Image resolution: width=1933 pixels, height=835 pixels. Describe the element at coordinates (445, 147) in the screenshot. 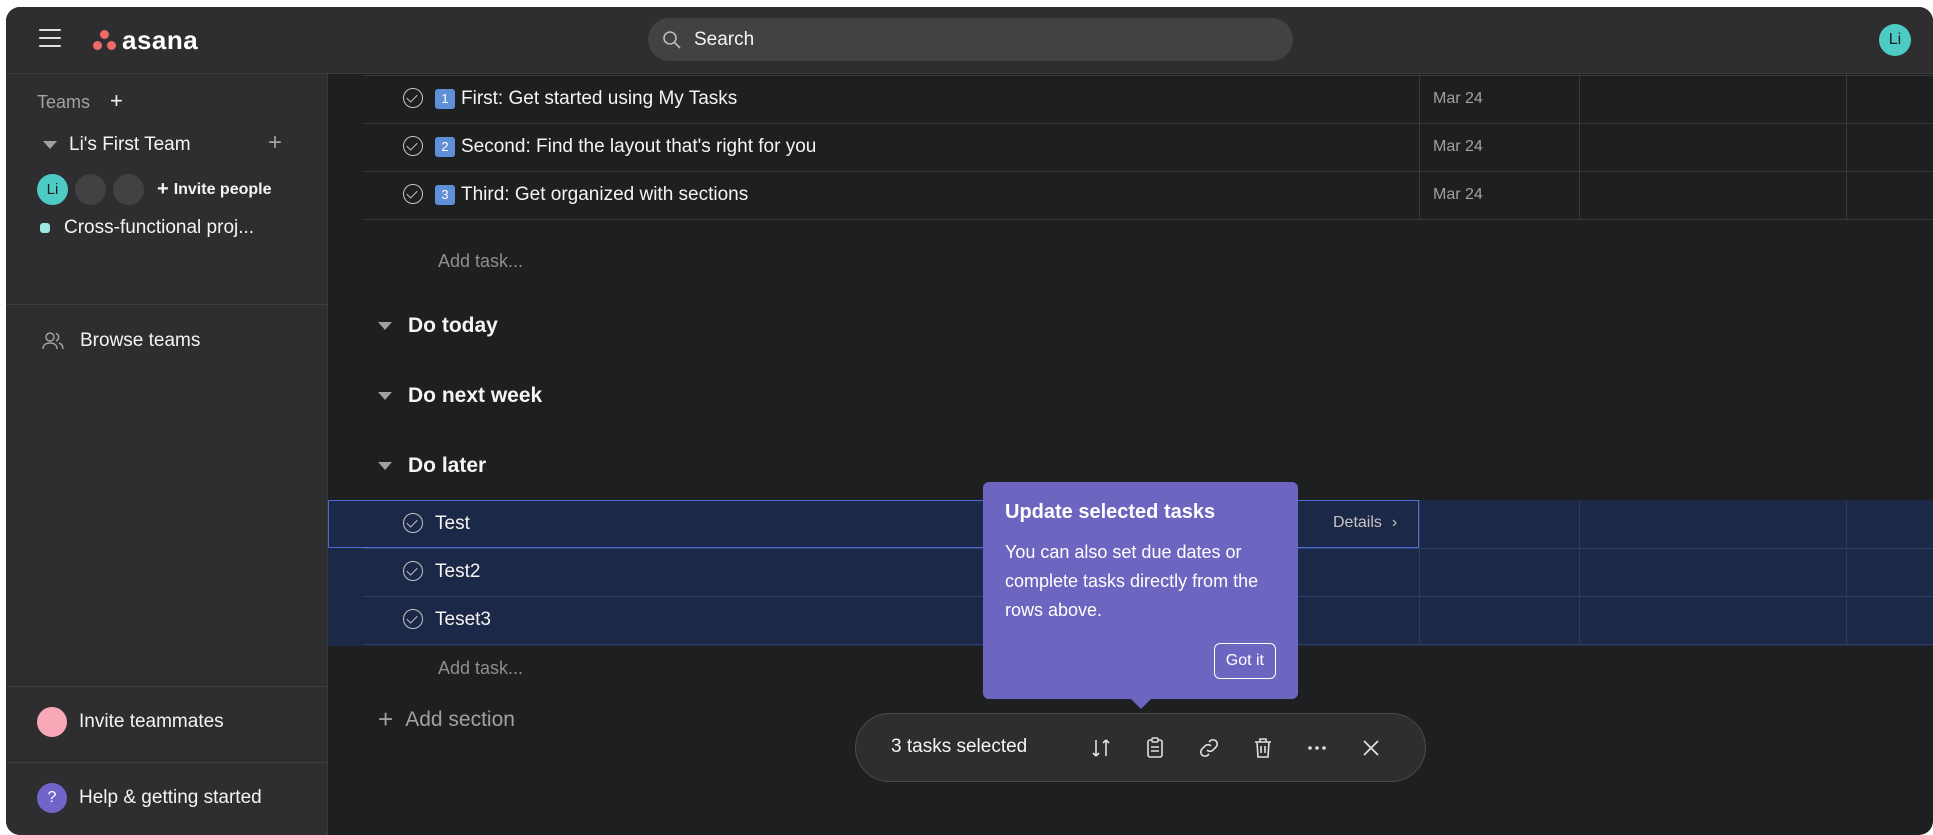

I see `keycap-2-icon: 2` at that location.